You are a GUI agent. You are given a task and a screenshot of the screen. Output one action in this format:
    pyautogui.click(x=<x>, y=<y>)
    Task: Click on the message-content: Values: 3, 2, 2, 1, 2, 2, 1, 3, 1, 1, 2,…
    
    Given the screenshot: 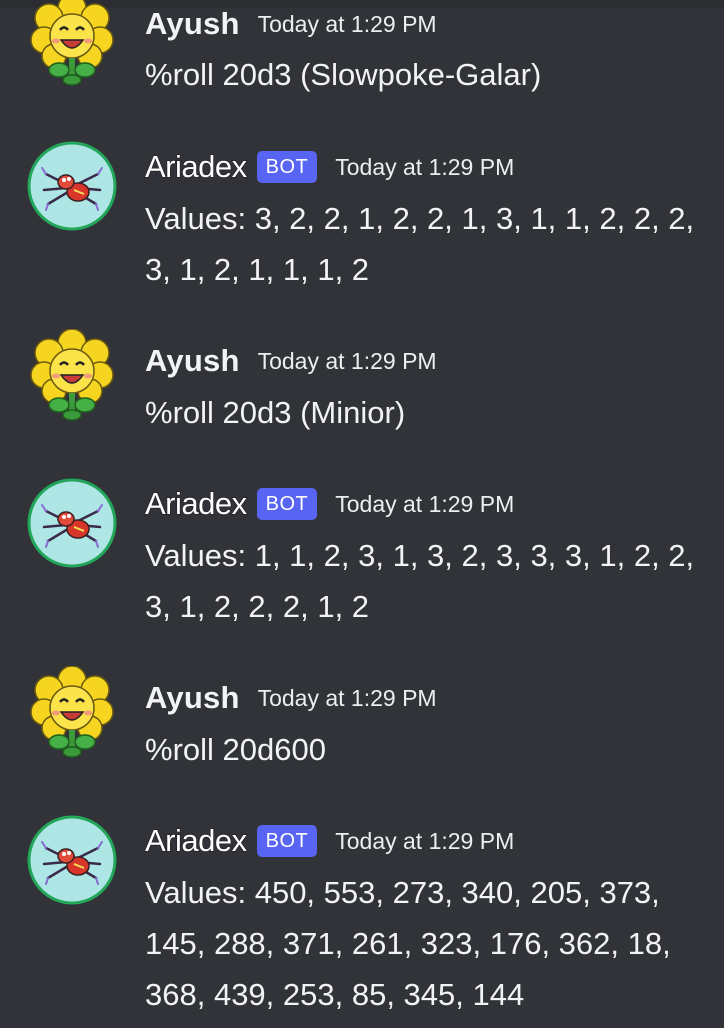 What is the action you would take?
    pyautogui.click(x=420, y=244)
    